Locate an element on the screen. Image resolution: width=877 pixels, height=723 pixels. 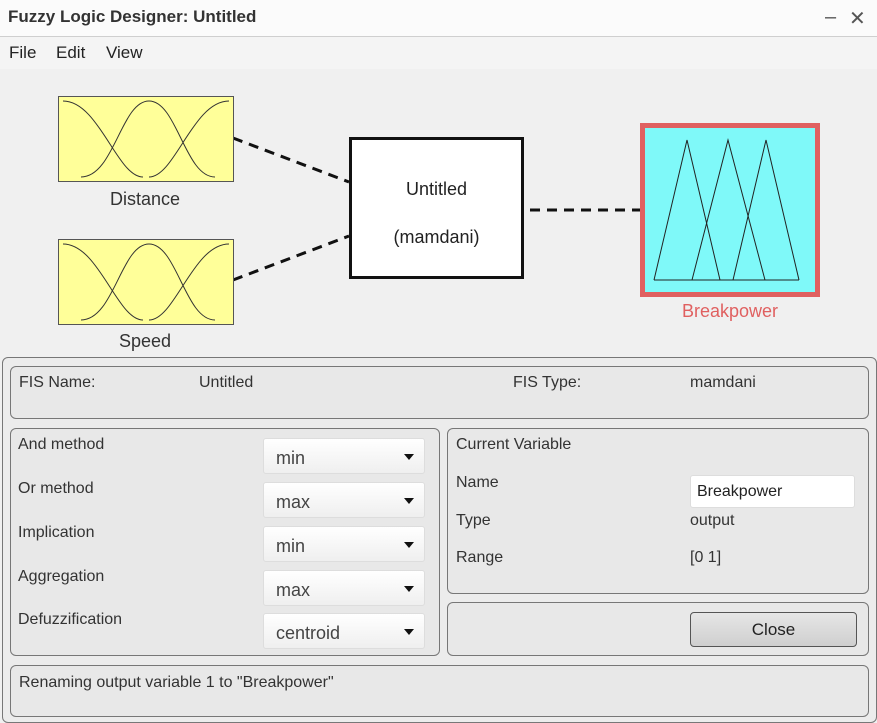
variable-range-label: Range is located at coordinates (480, 557).